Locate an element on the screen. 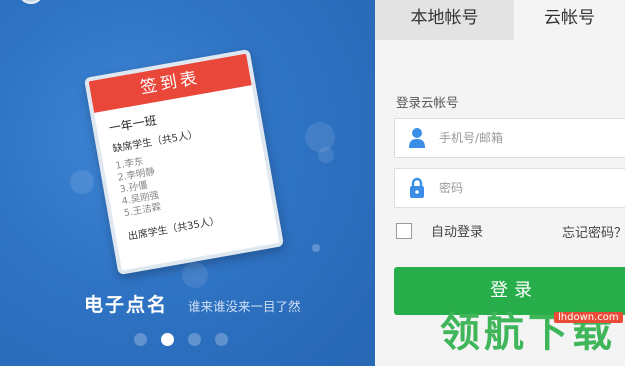 The image size is (625, 366). account-tabs: 本地帐号 云帐号 is located at coordinates (500, 20).